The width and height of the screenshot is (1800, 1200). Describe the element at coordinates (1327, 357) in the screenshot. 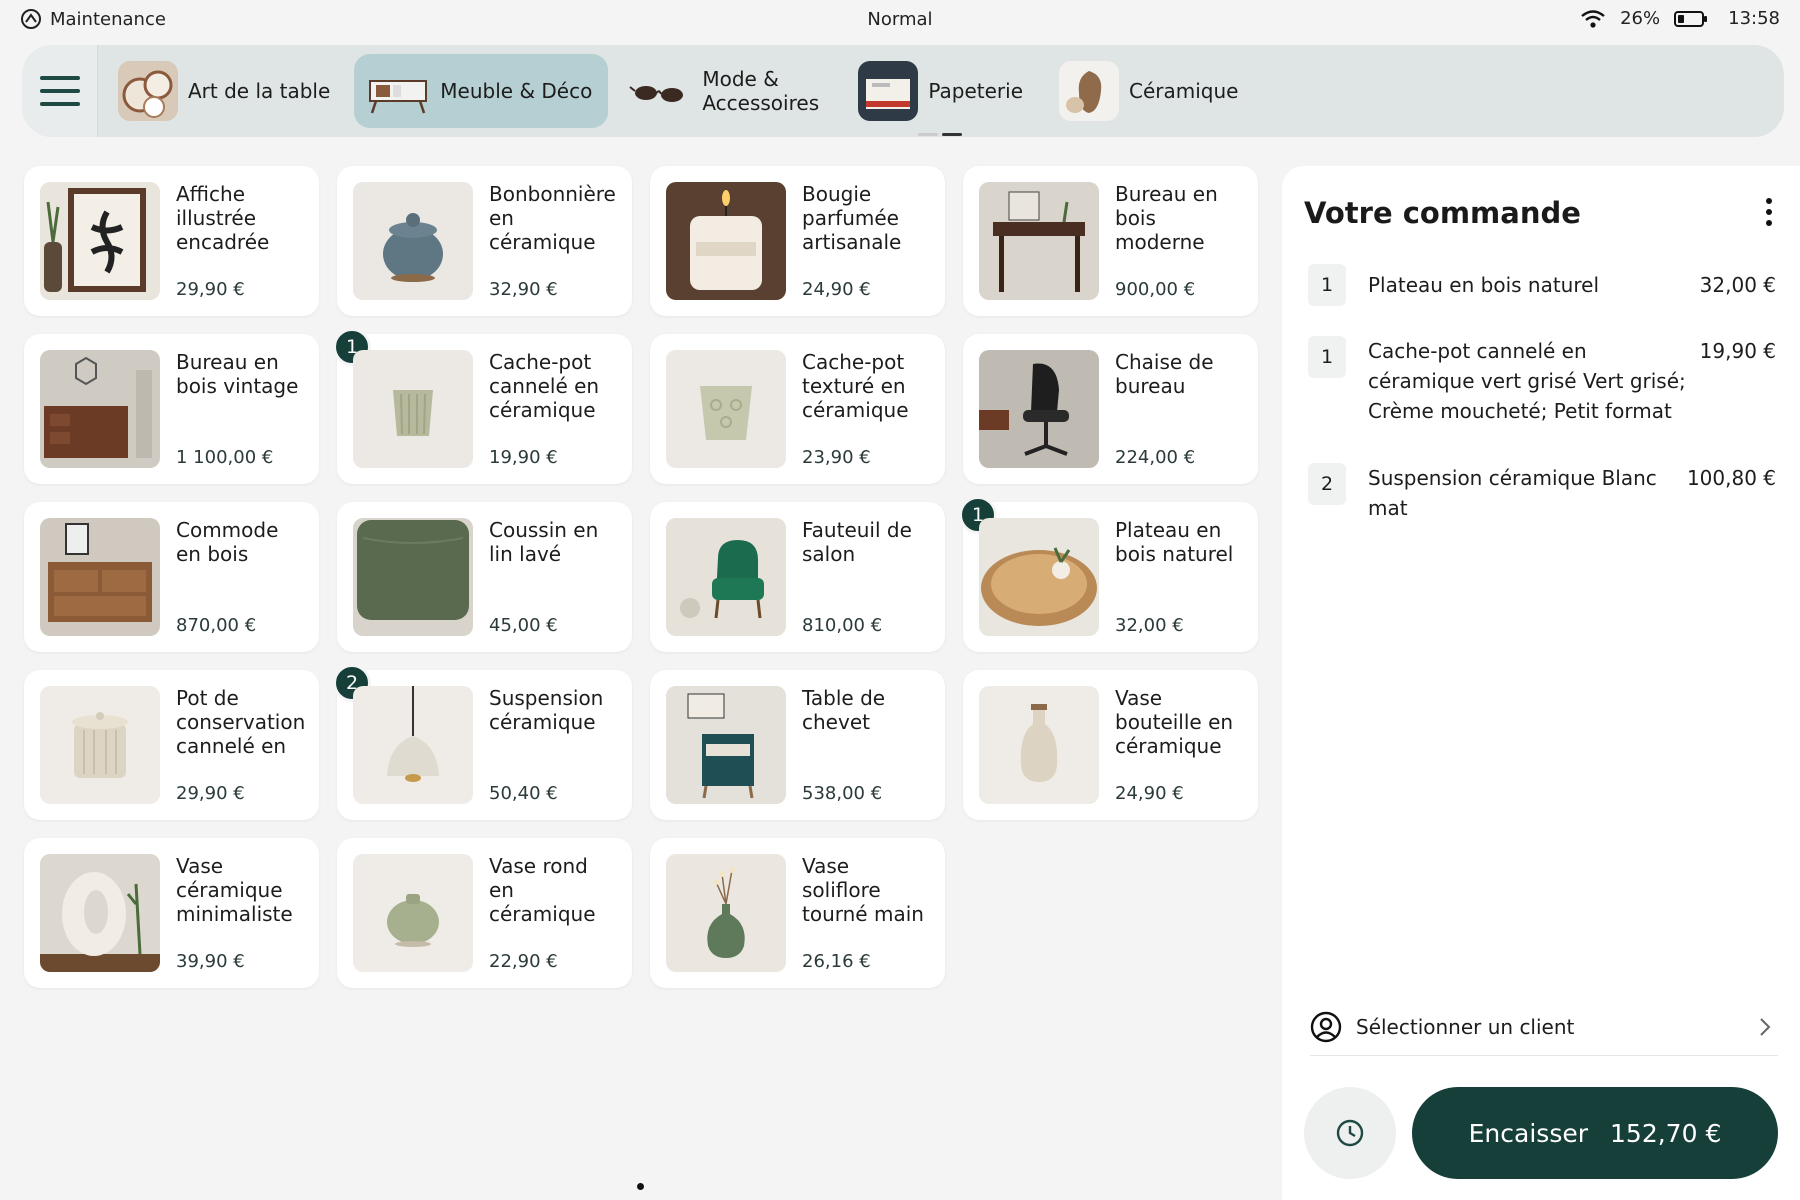

I see `order-line-qty: 1` at that location.